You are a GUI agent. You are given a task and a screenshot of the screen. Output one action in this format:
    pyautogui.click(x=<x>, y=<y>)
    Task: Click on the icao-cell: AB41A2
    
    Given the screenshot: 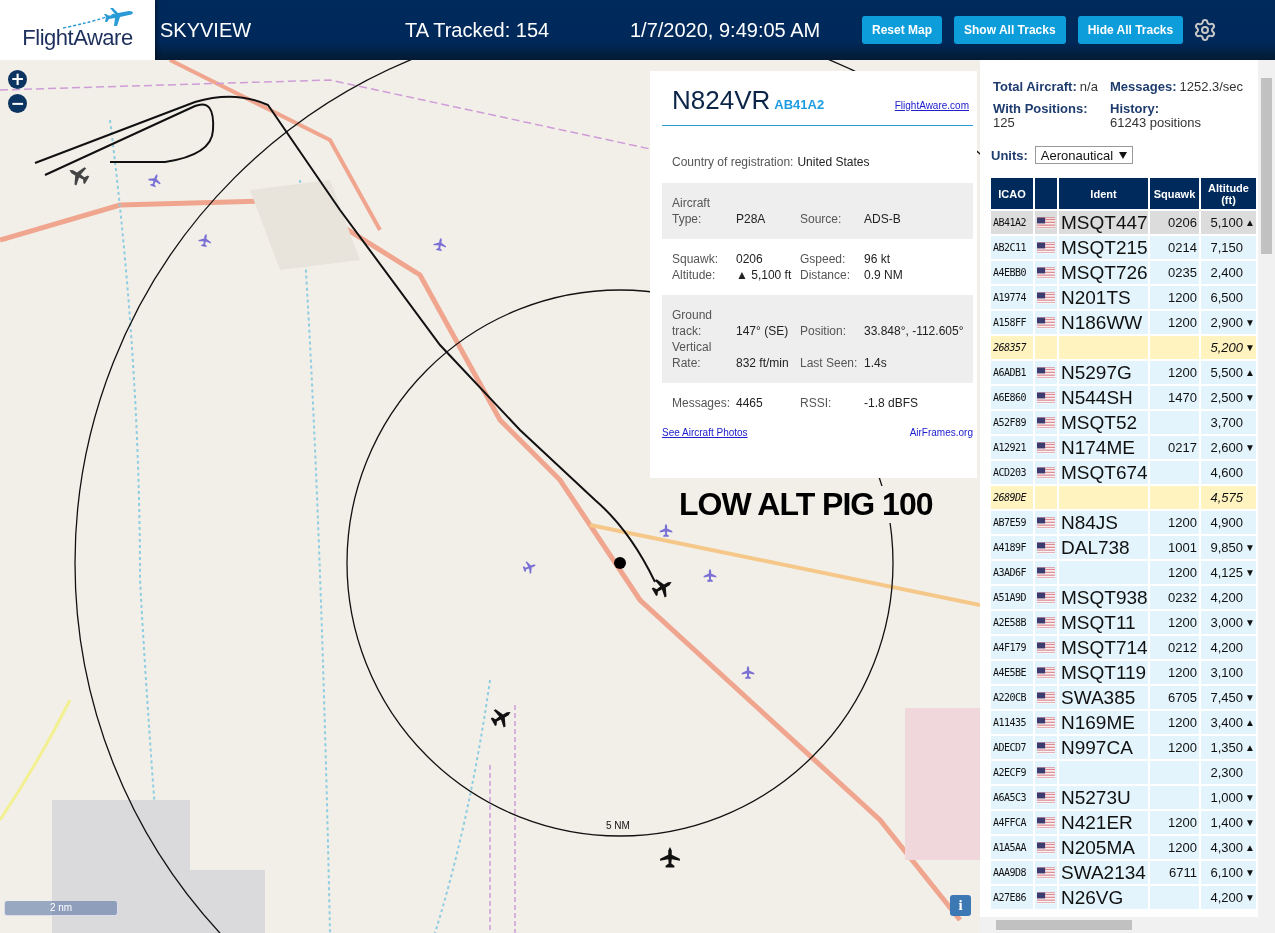 What is the action you would take?
    pyautogui.click(x=1012, y=222)
    